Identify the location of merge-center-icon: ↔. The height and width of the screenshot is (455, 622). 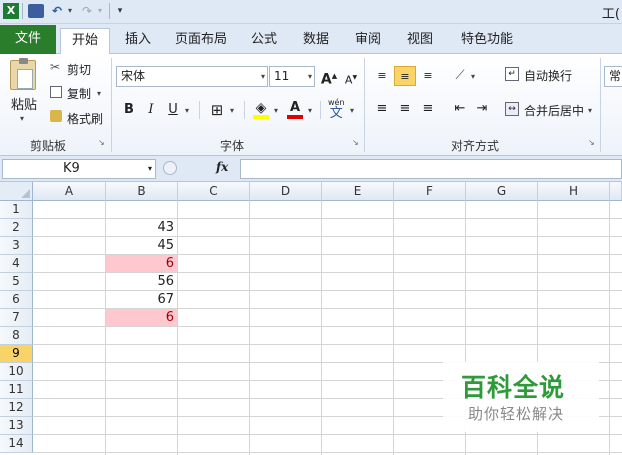
(512, 109).